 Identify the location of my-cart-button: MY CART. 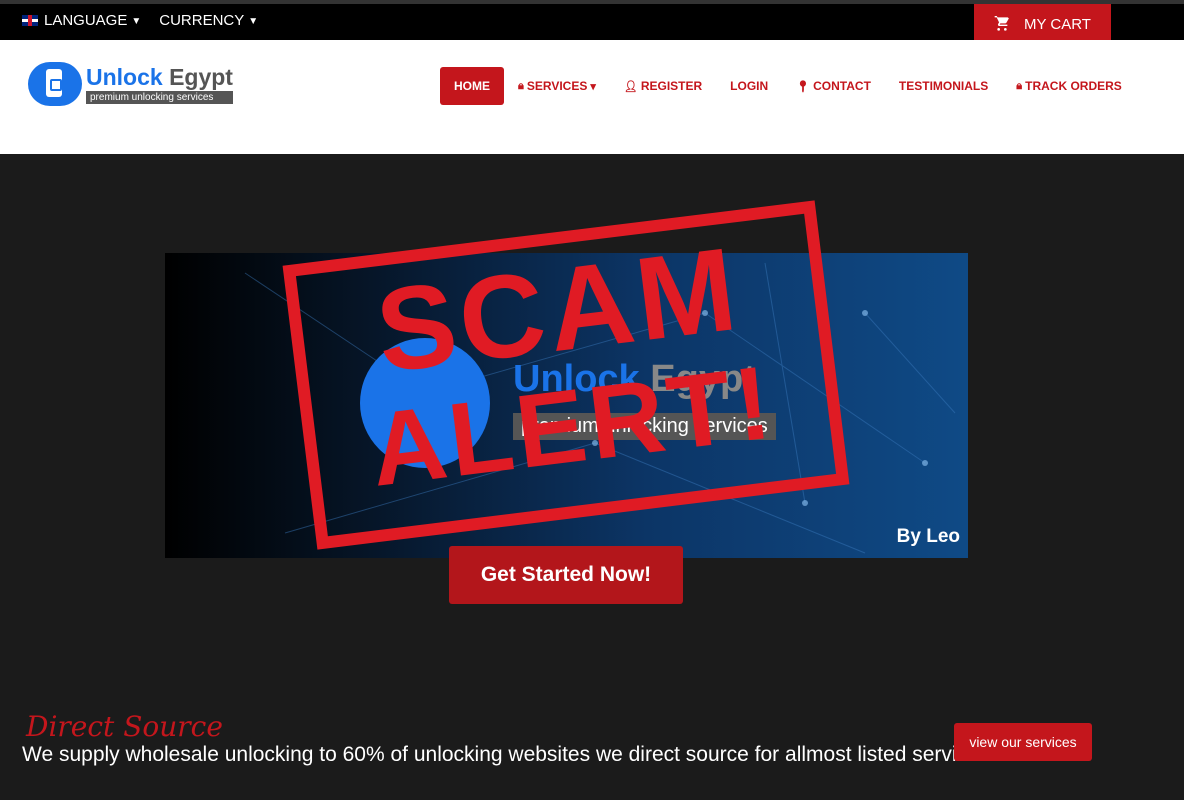
(1042, 24).